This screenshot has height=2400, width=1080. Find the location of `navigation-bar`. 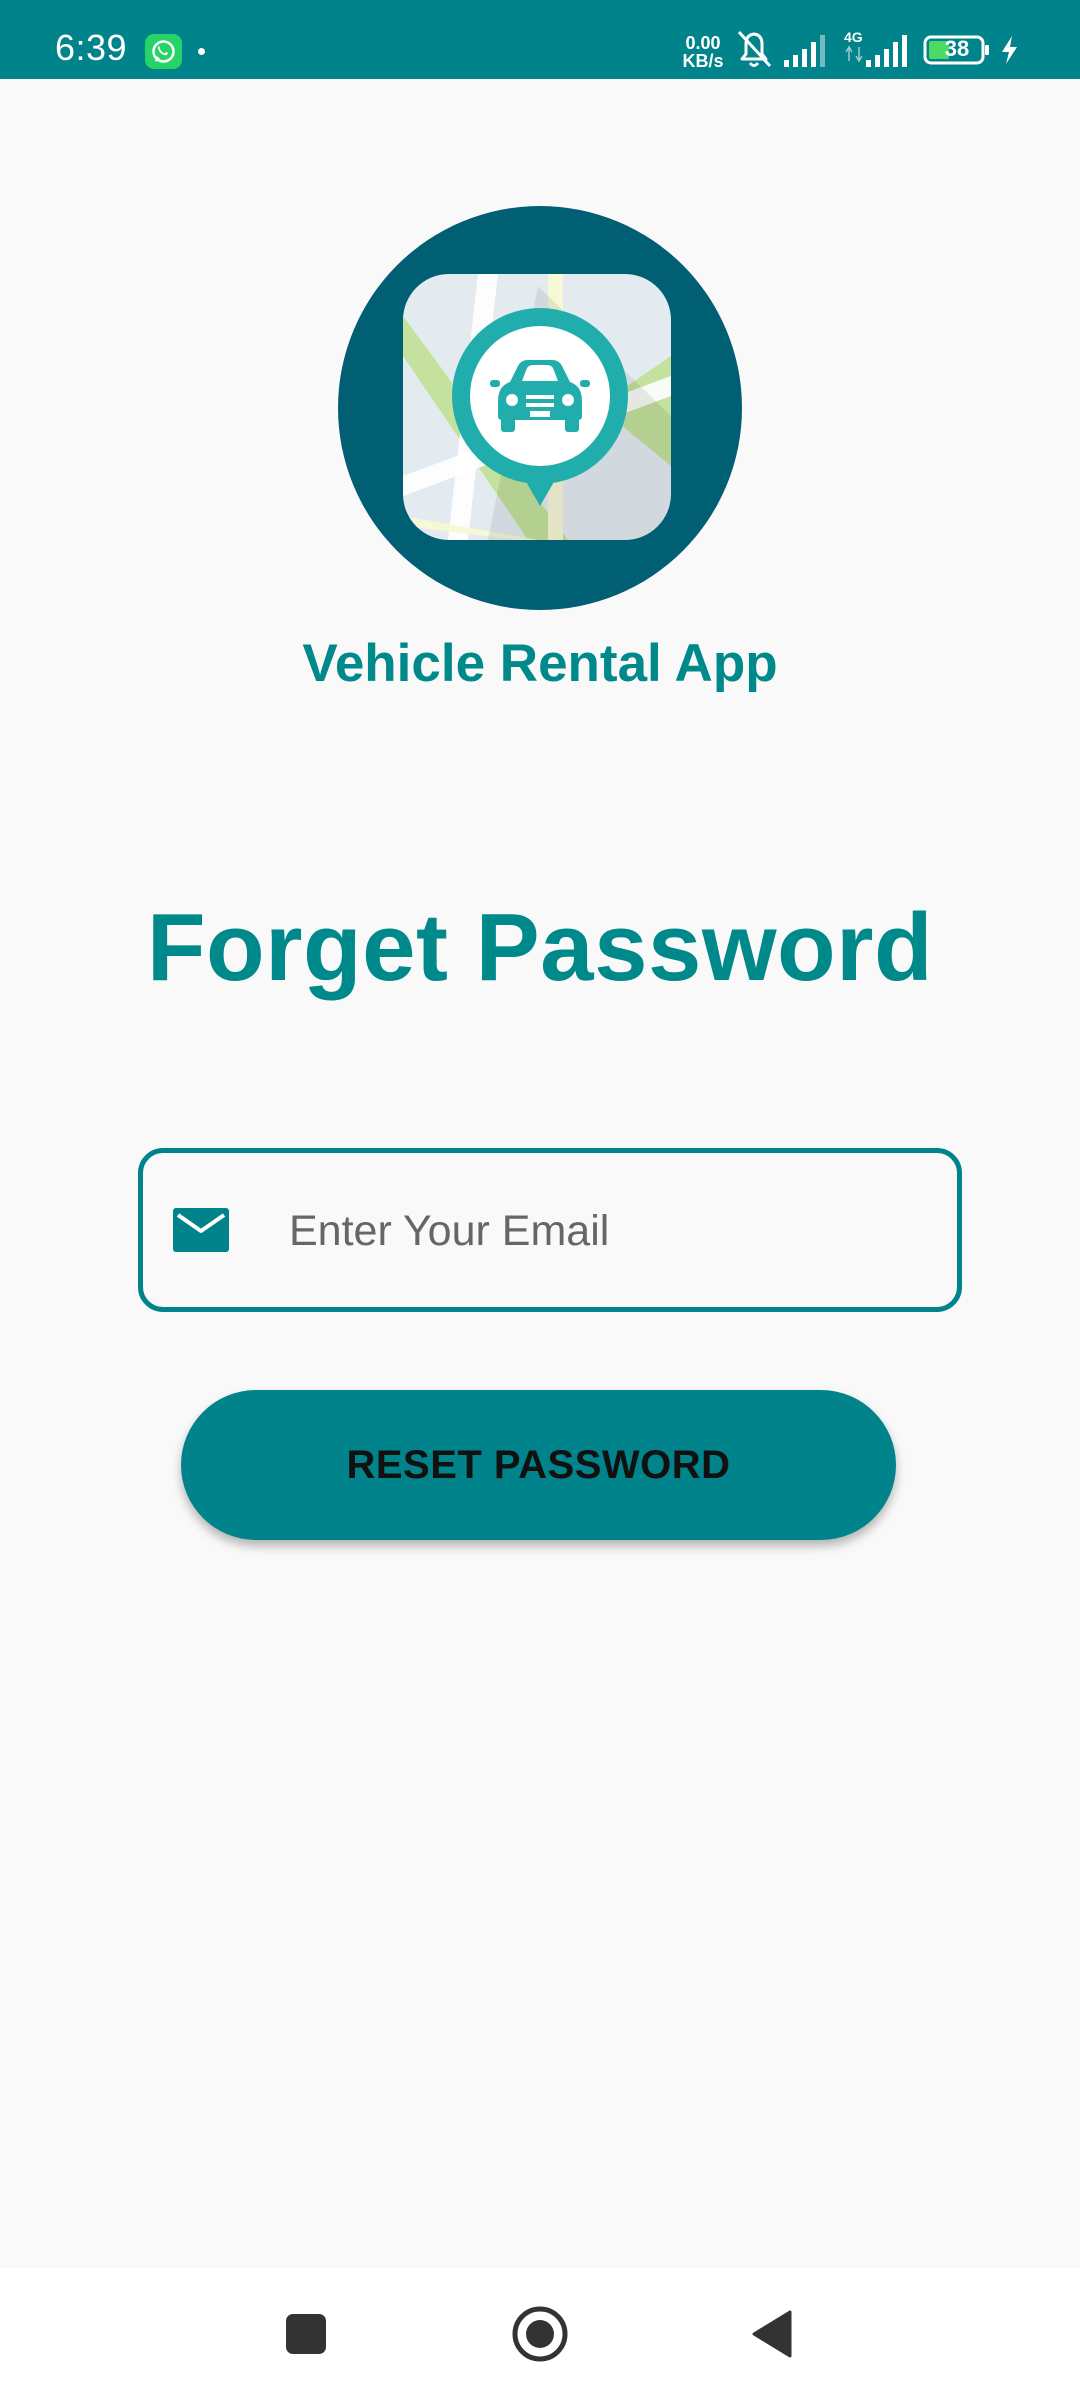

navigation-bar is located at coordinates (540, 2334).